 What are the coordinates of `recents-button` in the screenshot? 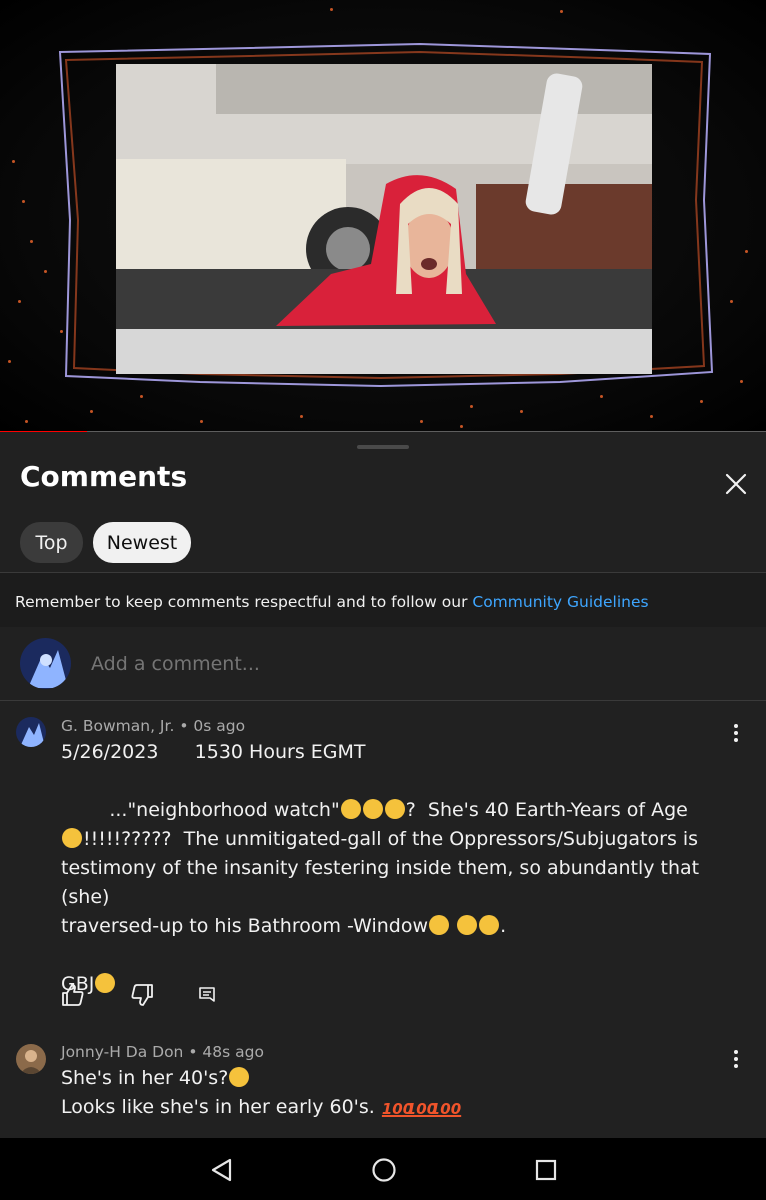 It's located at (546, 1170).